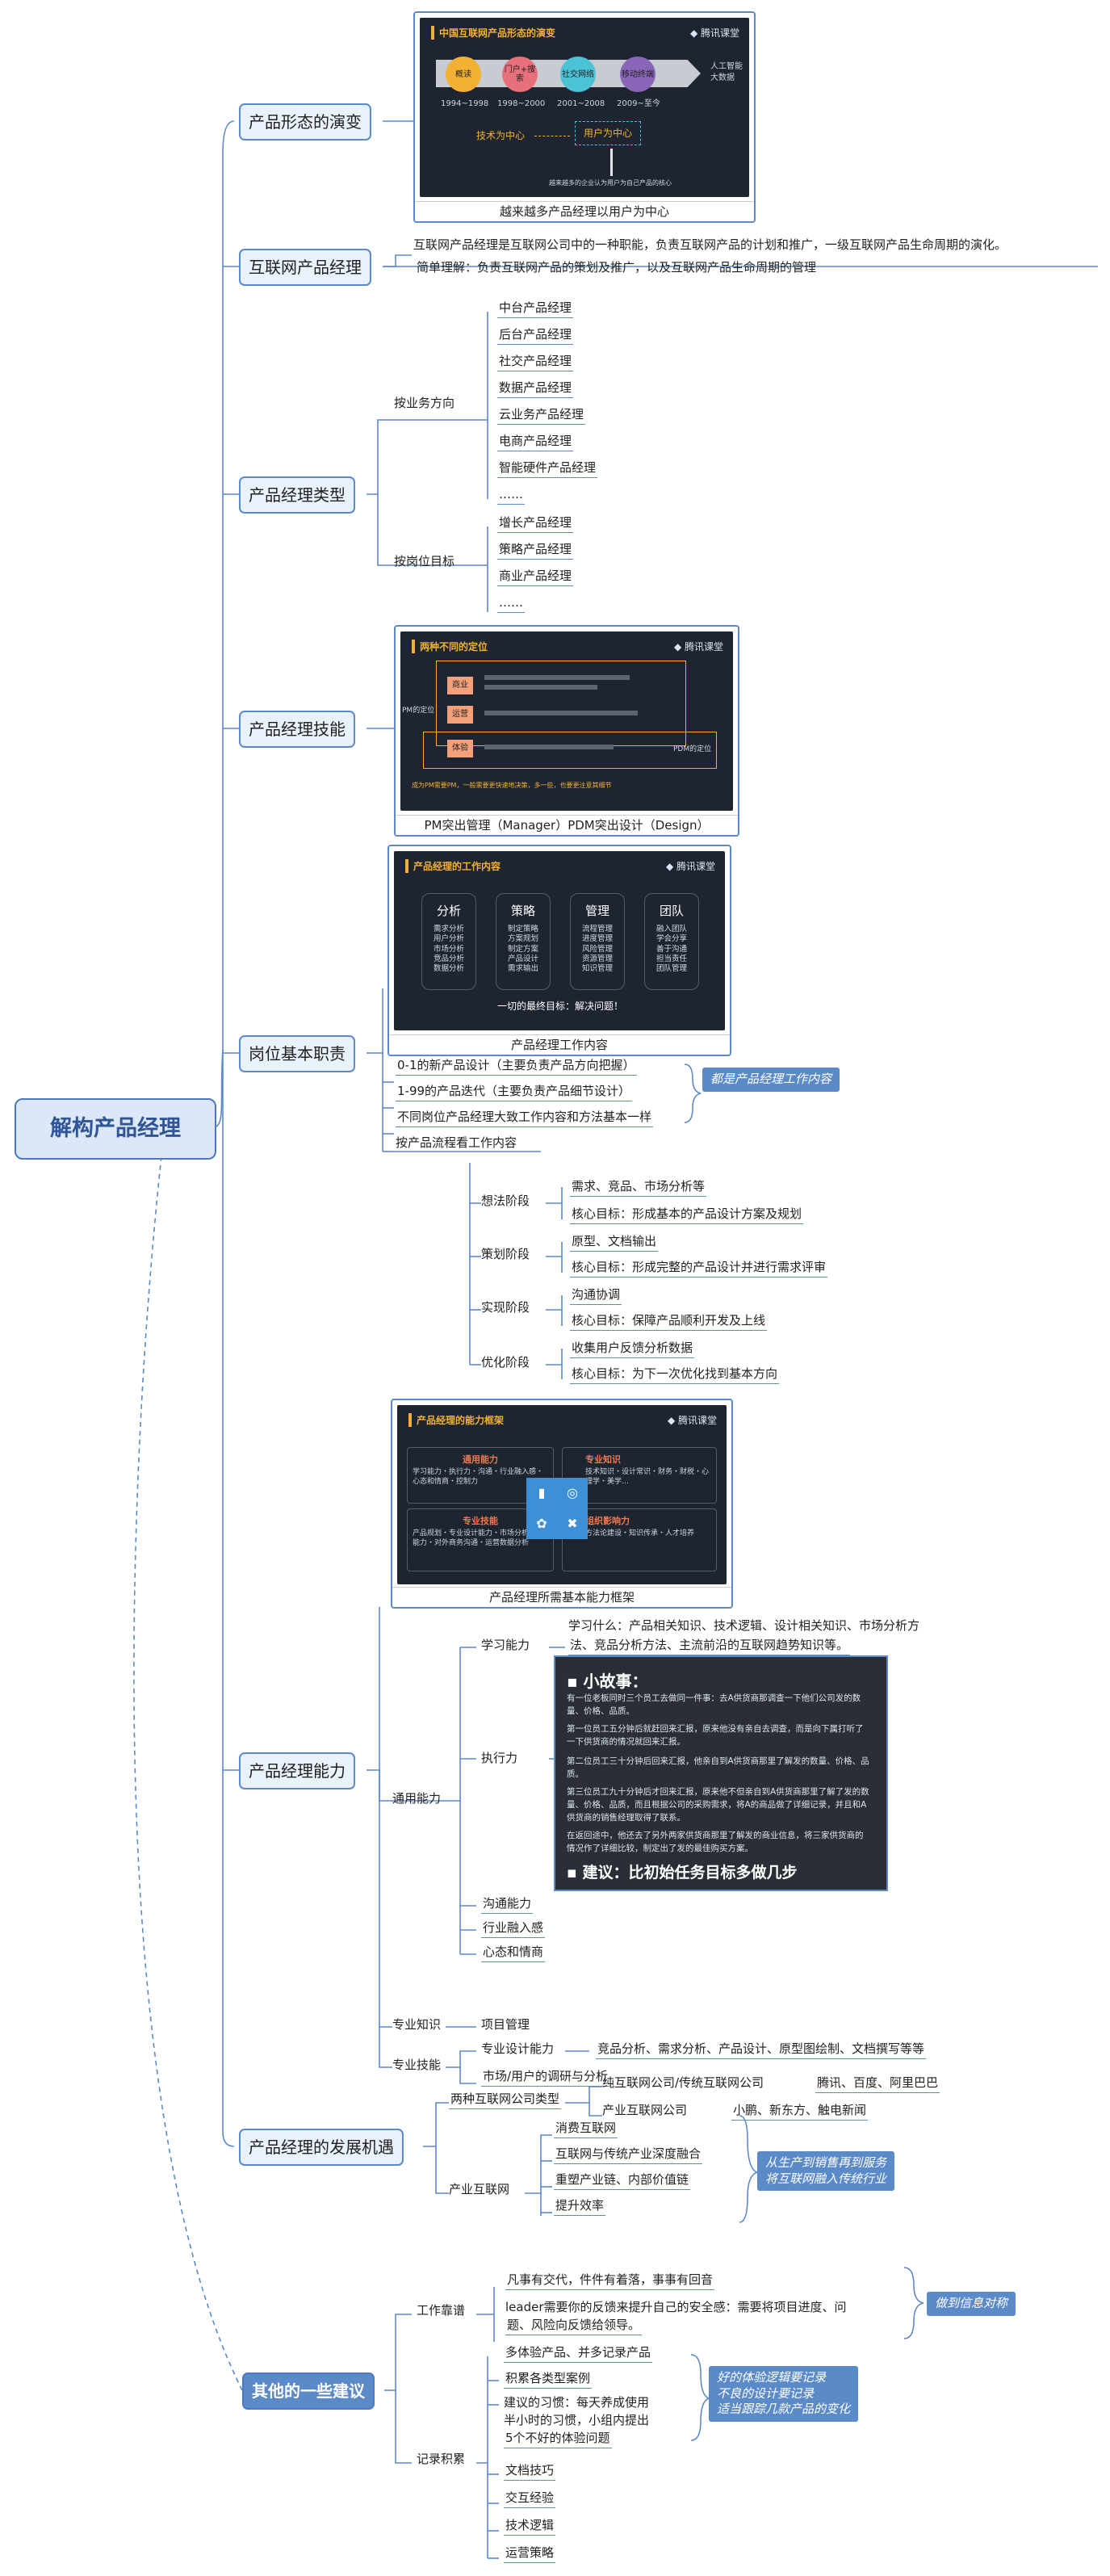 The height and width of the screenshot is (2576, 1110). What do you see at coordinates (416, 2065) in the screenshot?
I see `pro-skills: 专业技能` at bounding box center [416, 2065].